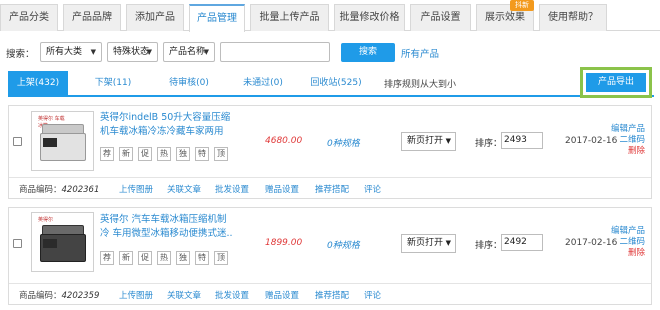  What do you see at coordinates (440, 17) in the screenshot?
I see `tab-product-settings: 产品设置` at bounding box center [440, 17].